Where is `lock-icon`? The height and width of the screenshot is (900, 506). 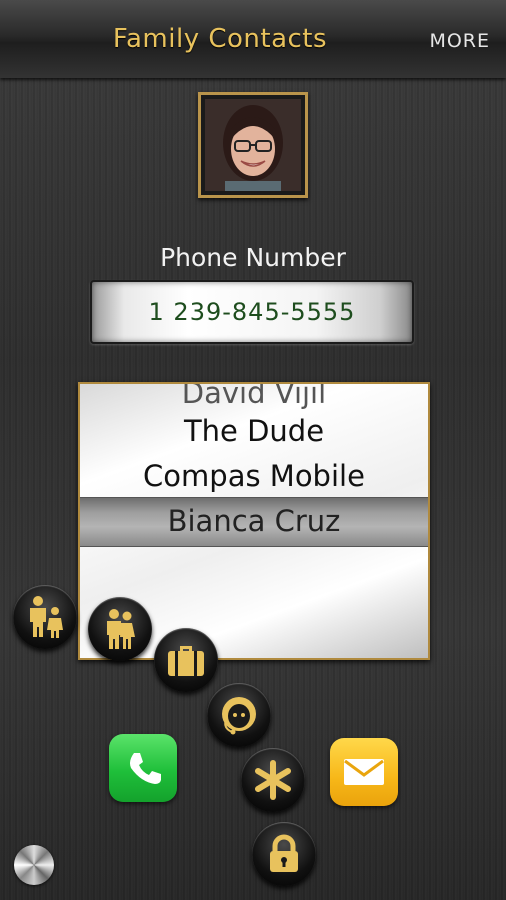 lock-icon is located at coordinates (284, 853).